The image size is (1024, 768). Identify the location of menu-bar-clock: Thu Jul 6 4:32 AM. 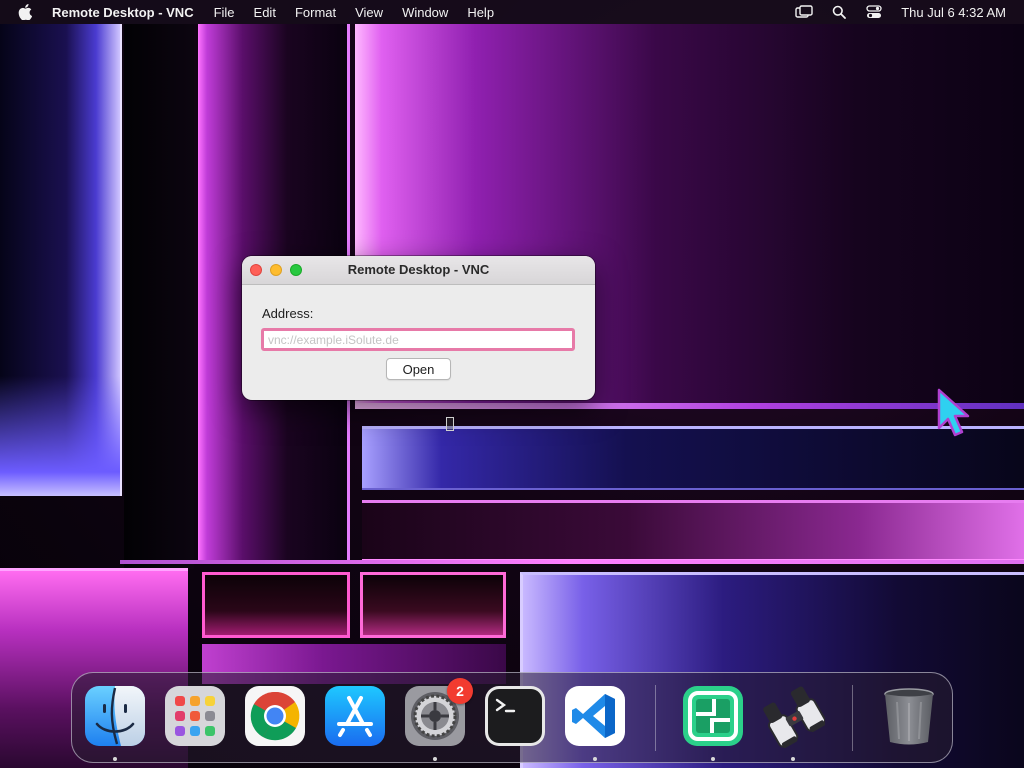
(953, 12).